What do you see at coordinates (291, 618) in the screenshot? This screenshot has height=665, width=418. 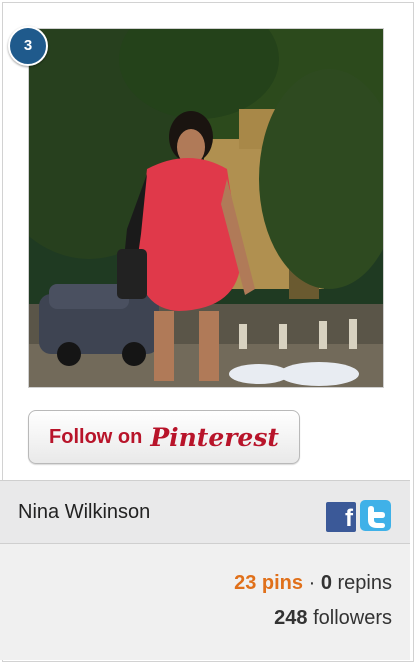 I see `followers-count: 248` at bounding box center [291, 618].